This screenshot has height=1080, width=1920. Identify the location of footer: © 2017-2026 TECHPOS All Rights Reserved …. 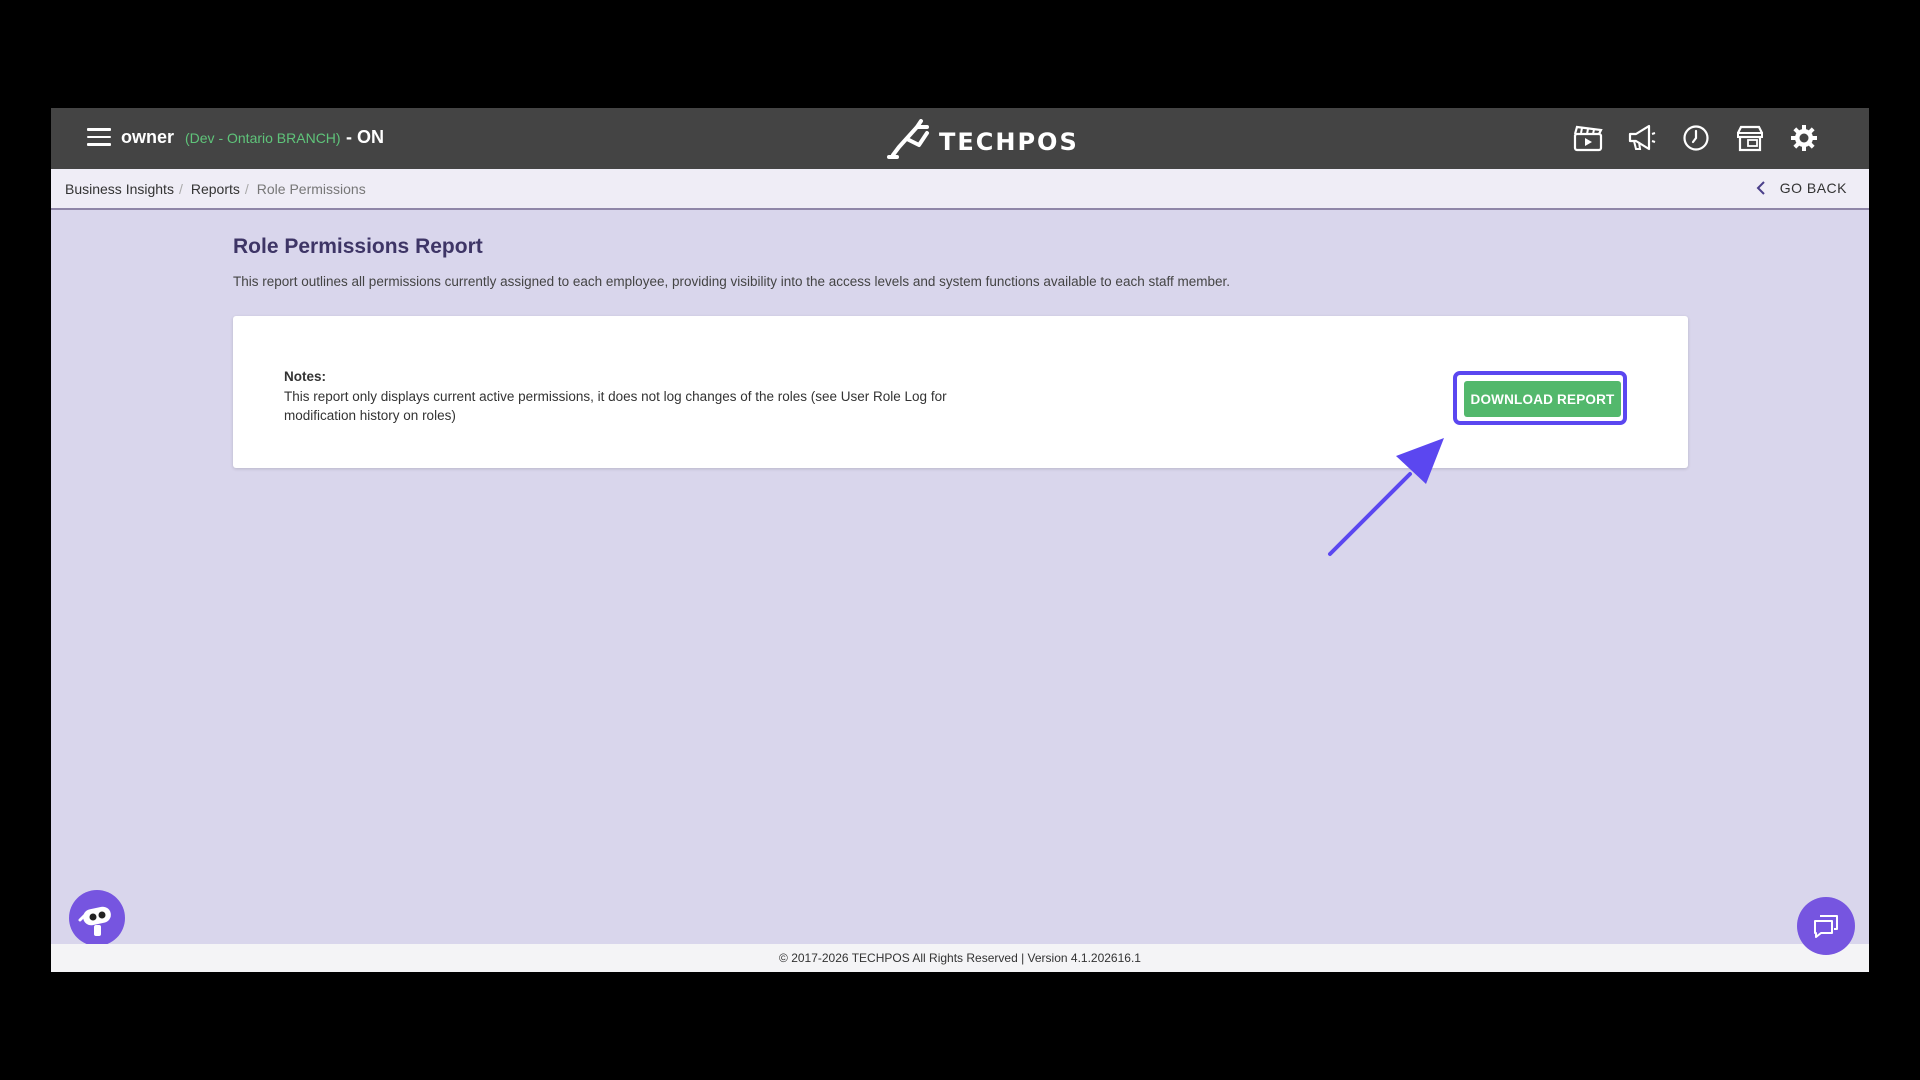
(960, 958).